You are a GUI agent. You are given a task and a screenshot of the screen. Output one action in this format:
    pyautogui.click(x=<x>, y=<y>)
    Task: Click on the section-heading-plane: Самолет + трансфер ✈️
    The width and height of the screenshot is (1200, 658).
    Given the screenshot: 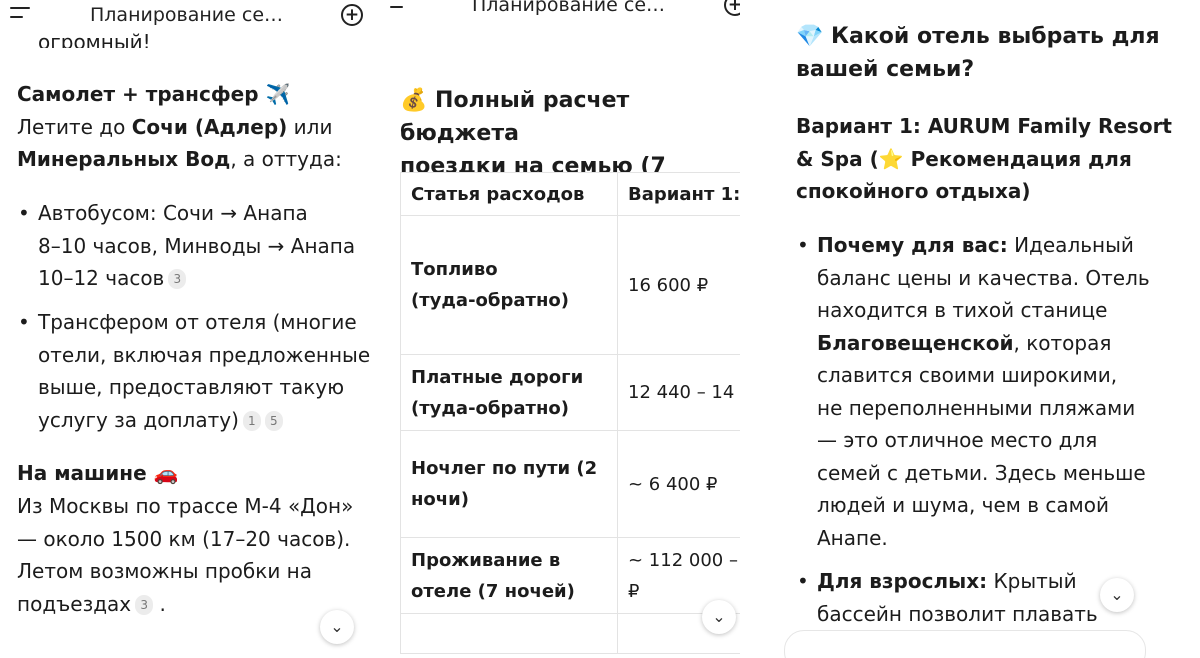 What is the action you would take?
    pyautogui.click(x=154, y=94)
    